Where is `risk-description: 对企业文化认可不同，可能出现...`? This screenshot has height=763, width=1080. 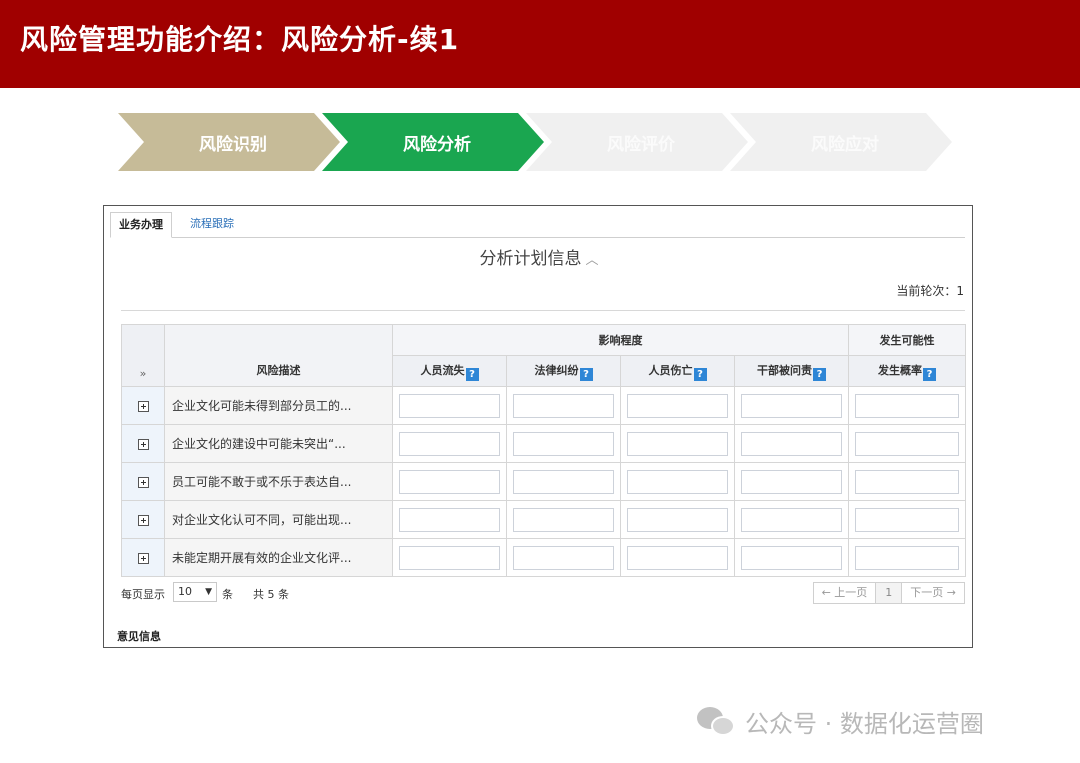 risk-description: 对企业文化认可不同，可能出现... is located at coordinates (278, 519).